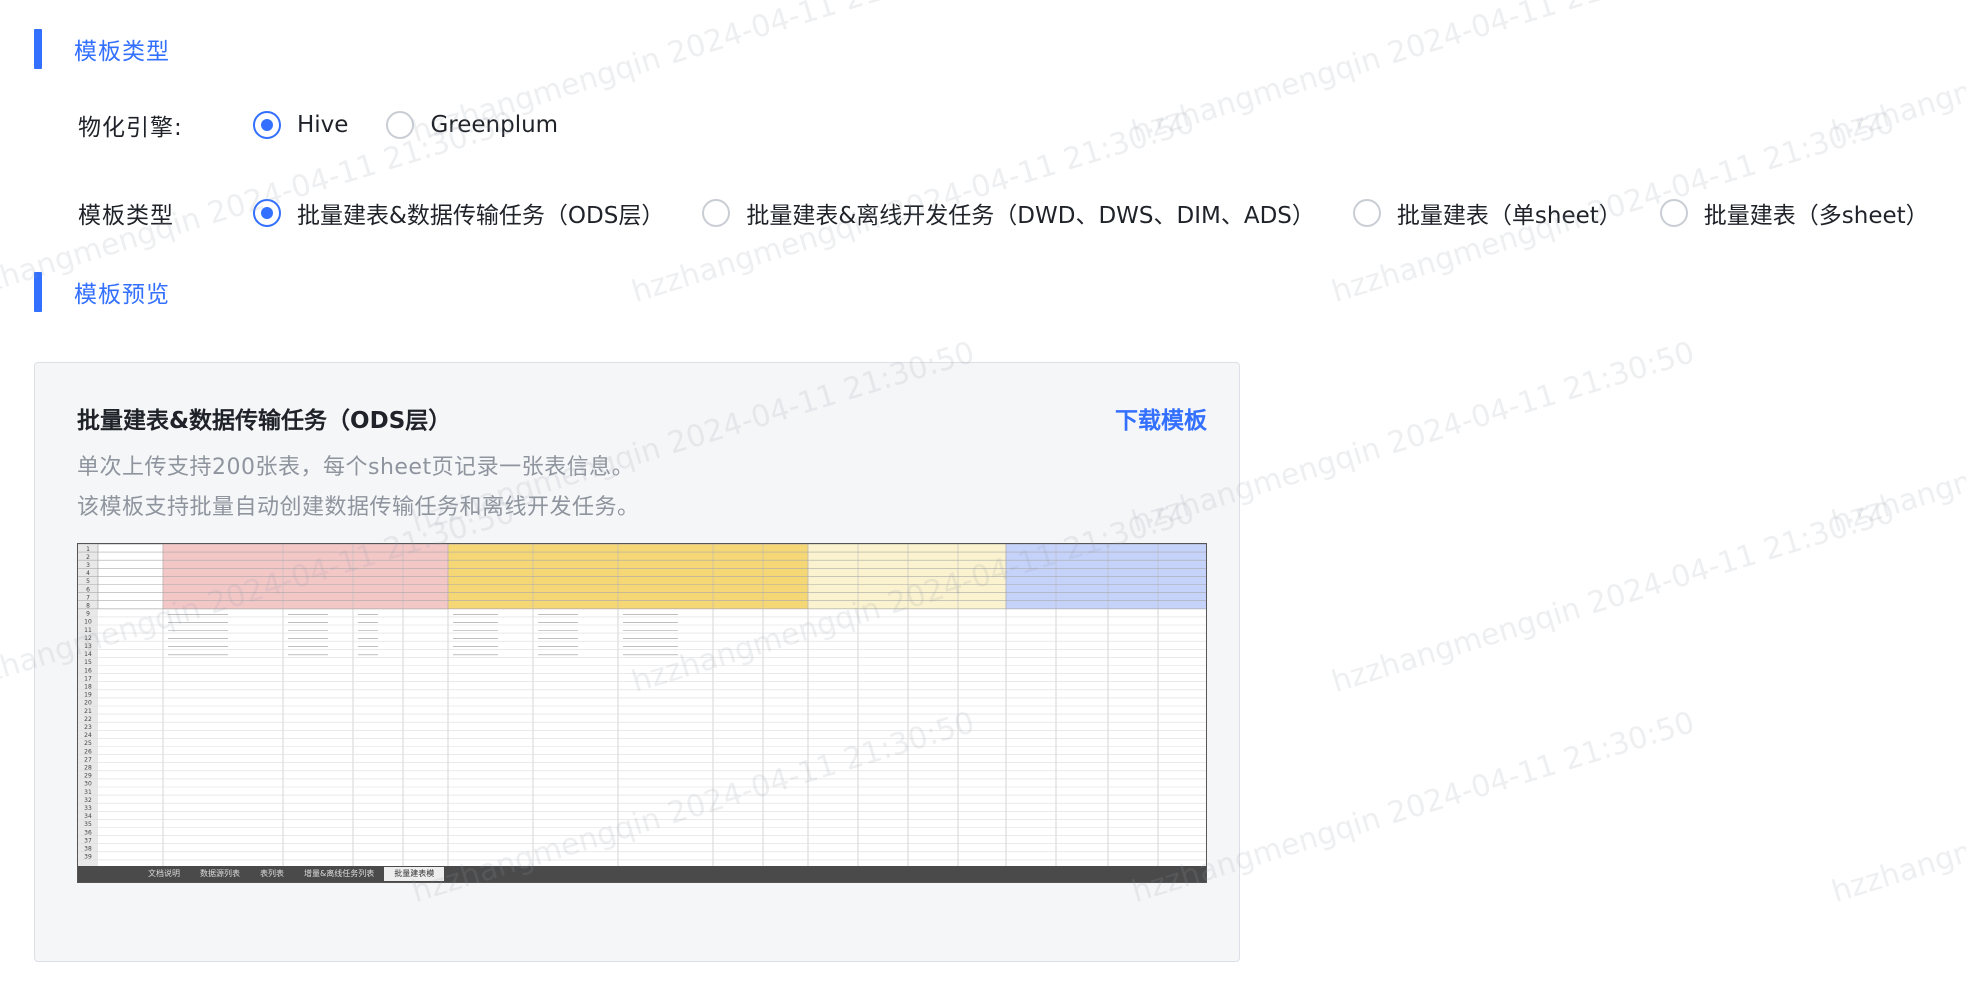 This screenshot has height=986, width=1966. What do you see at coordinates (88, 711) in the screenshot?
I see `sheet-row-number: 21` at bounding box center [88, 711].